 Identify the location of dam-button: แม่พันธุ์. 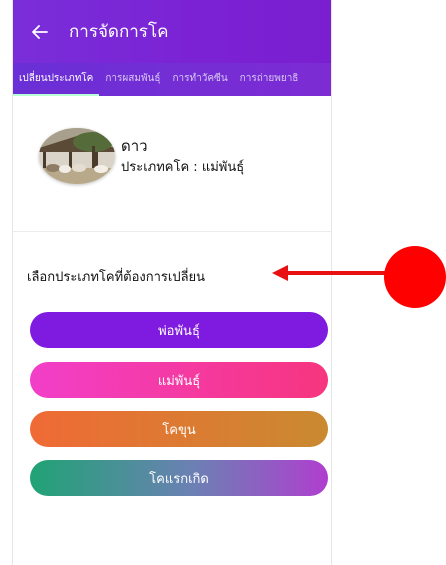
(179, 380).